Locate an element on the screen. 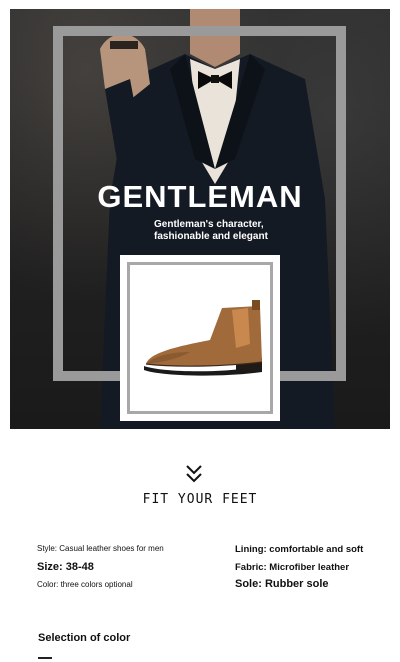  heading-underline is located at coordinates (45, 658).